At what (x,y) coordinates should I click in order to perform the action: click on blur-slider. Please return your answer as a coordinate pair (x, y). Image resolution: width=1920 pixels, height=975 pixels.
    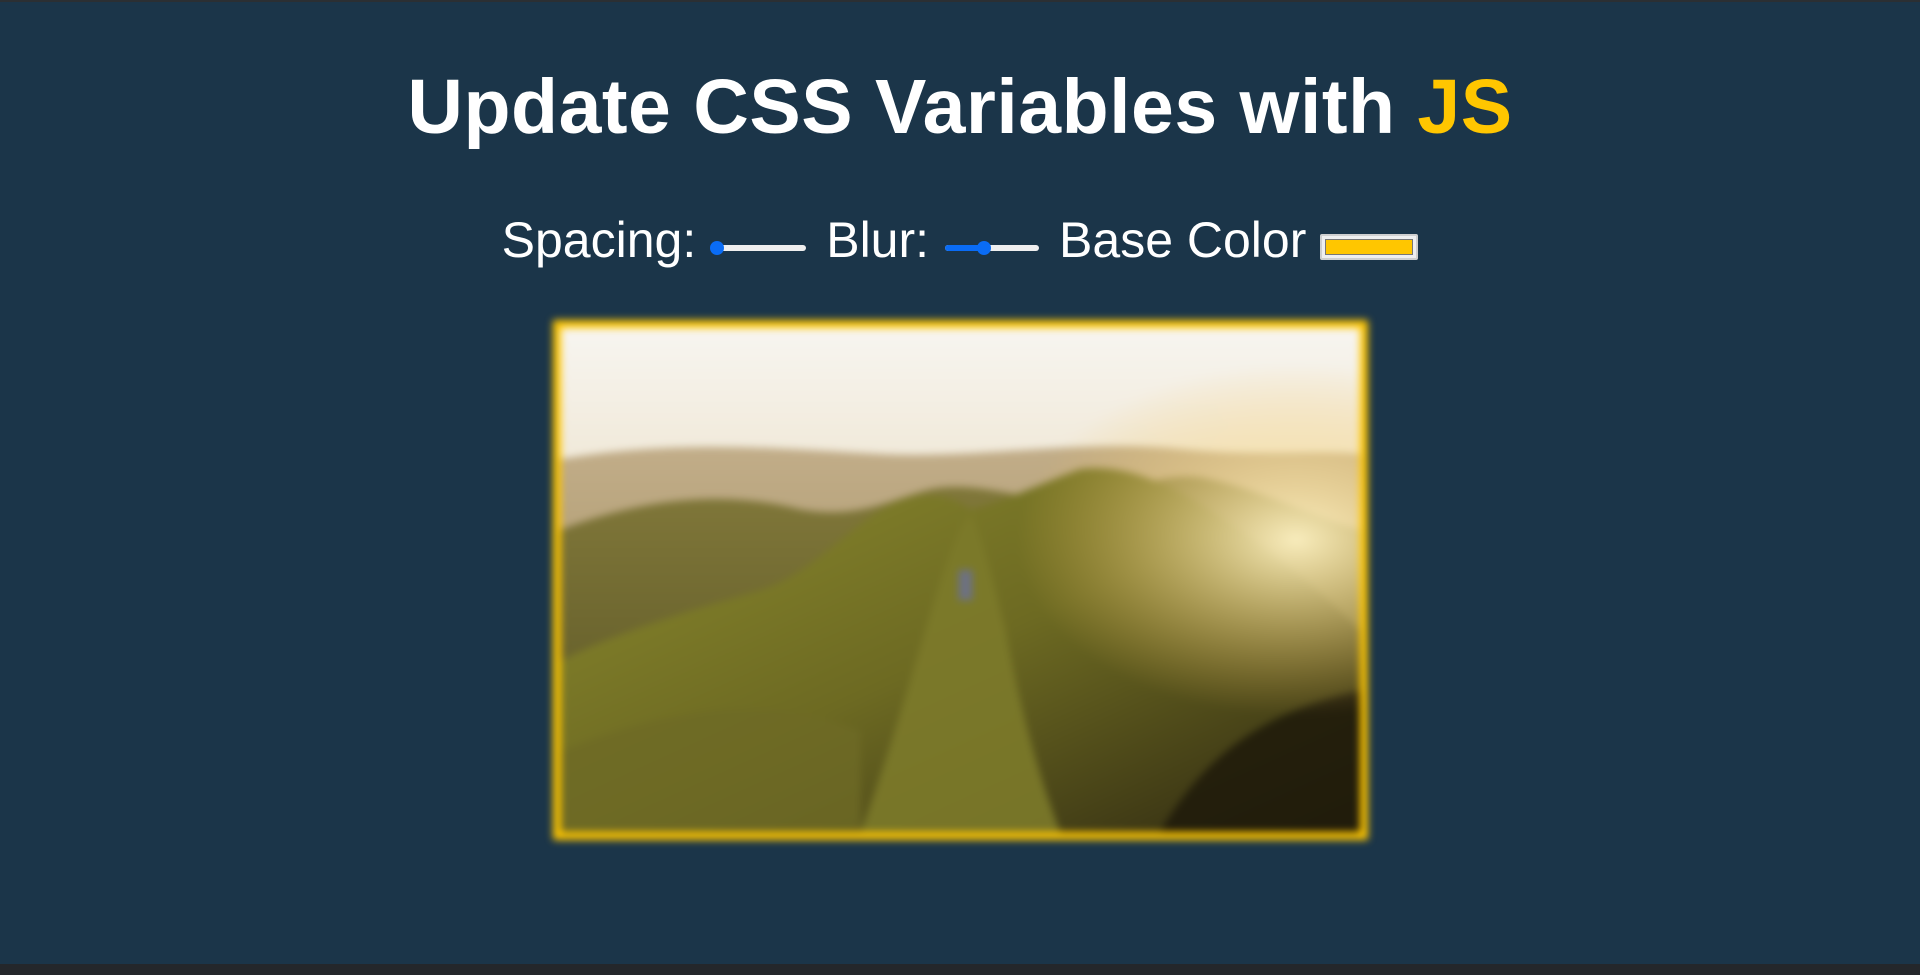
    Looking at the image, I should click on (992, 248).